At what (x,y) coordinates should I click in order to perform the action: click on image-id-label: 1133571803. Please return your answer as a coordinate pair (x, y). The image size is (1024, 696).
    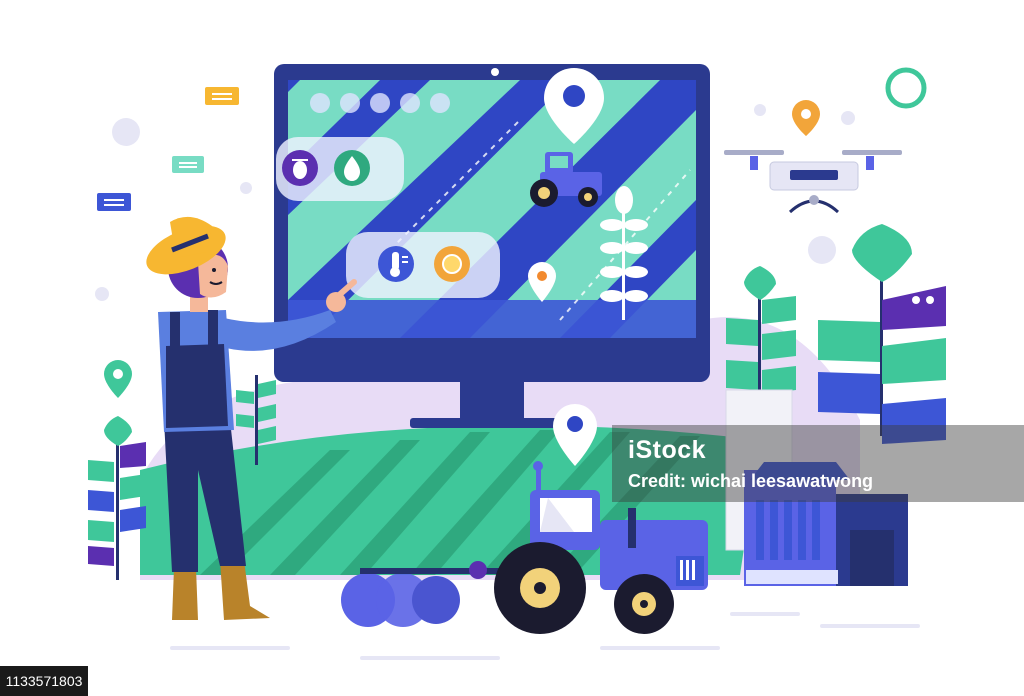
    Looking at the image, I should click on (44, 681).